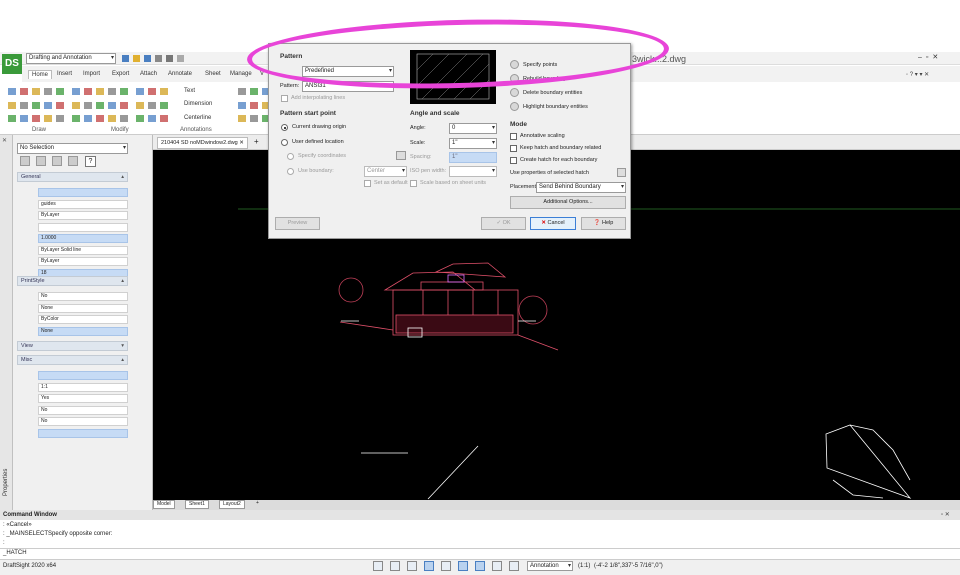  Describe the element at coordinates (297, 223) in the screenshot. I see `preview-button: Preview` at that location.